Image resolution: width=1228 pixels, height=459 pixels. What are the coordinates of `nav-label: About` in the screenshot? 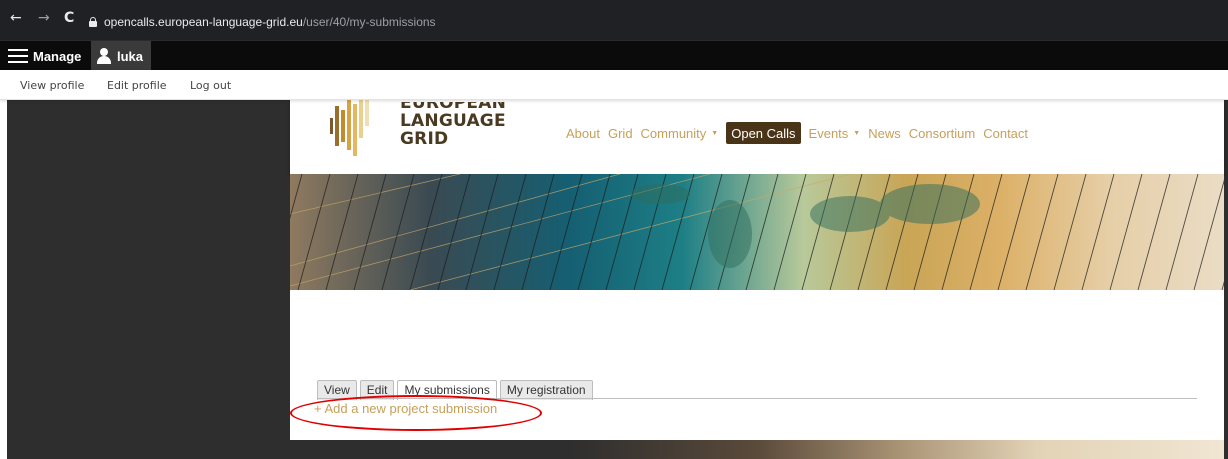 It's located at (583, 133).